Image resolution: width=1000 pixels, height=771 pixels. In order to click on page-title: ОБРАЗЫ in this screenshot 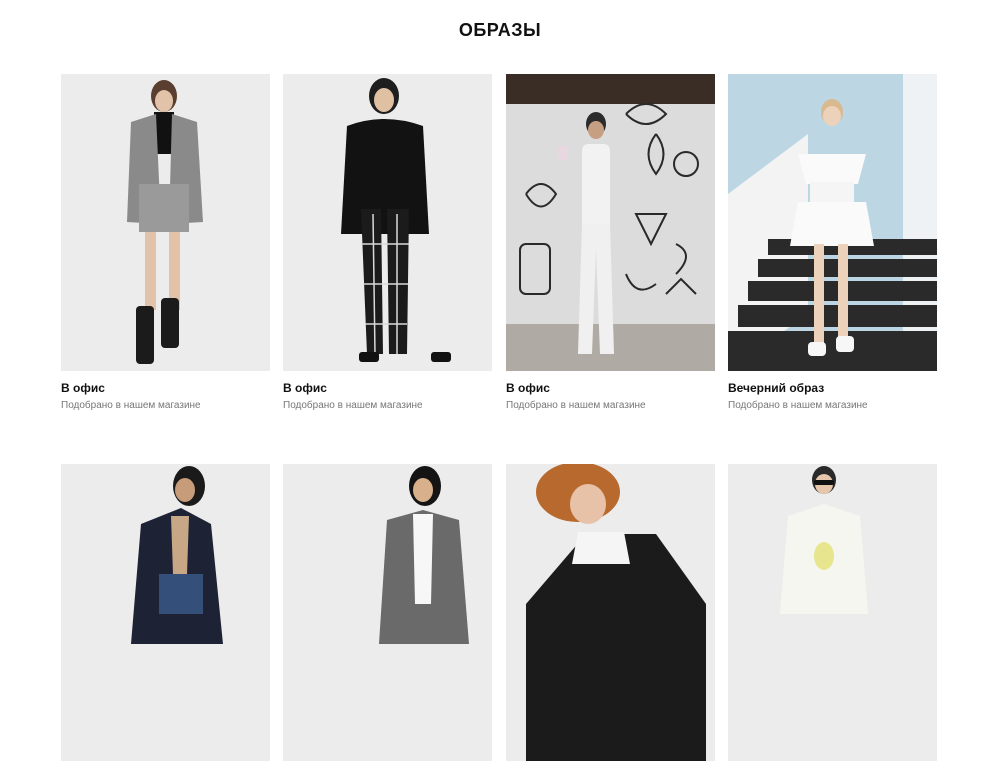, I will do `click(500, 30)`.